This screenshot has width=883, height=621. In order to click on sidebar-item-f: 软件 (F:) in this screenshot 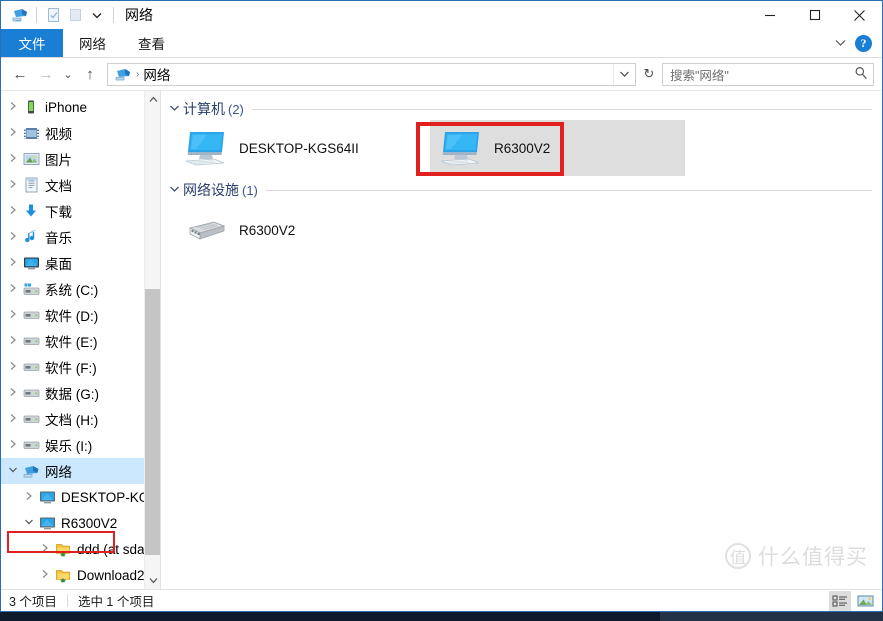, I will do `click(80, 367)`.